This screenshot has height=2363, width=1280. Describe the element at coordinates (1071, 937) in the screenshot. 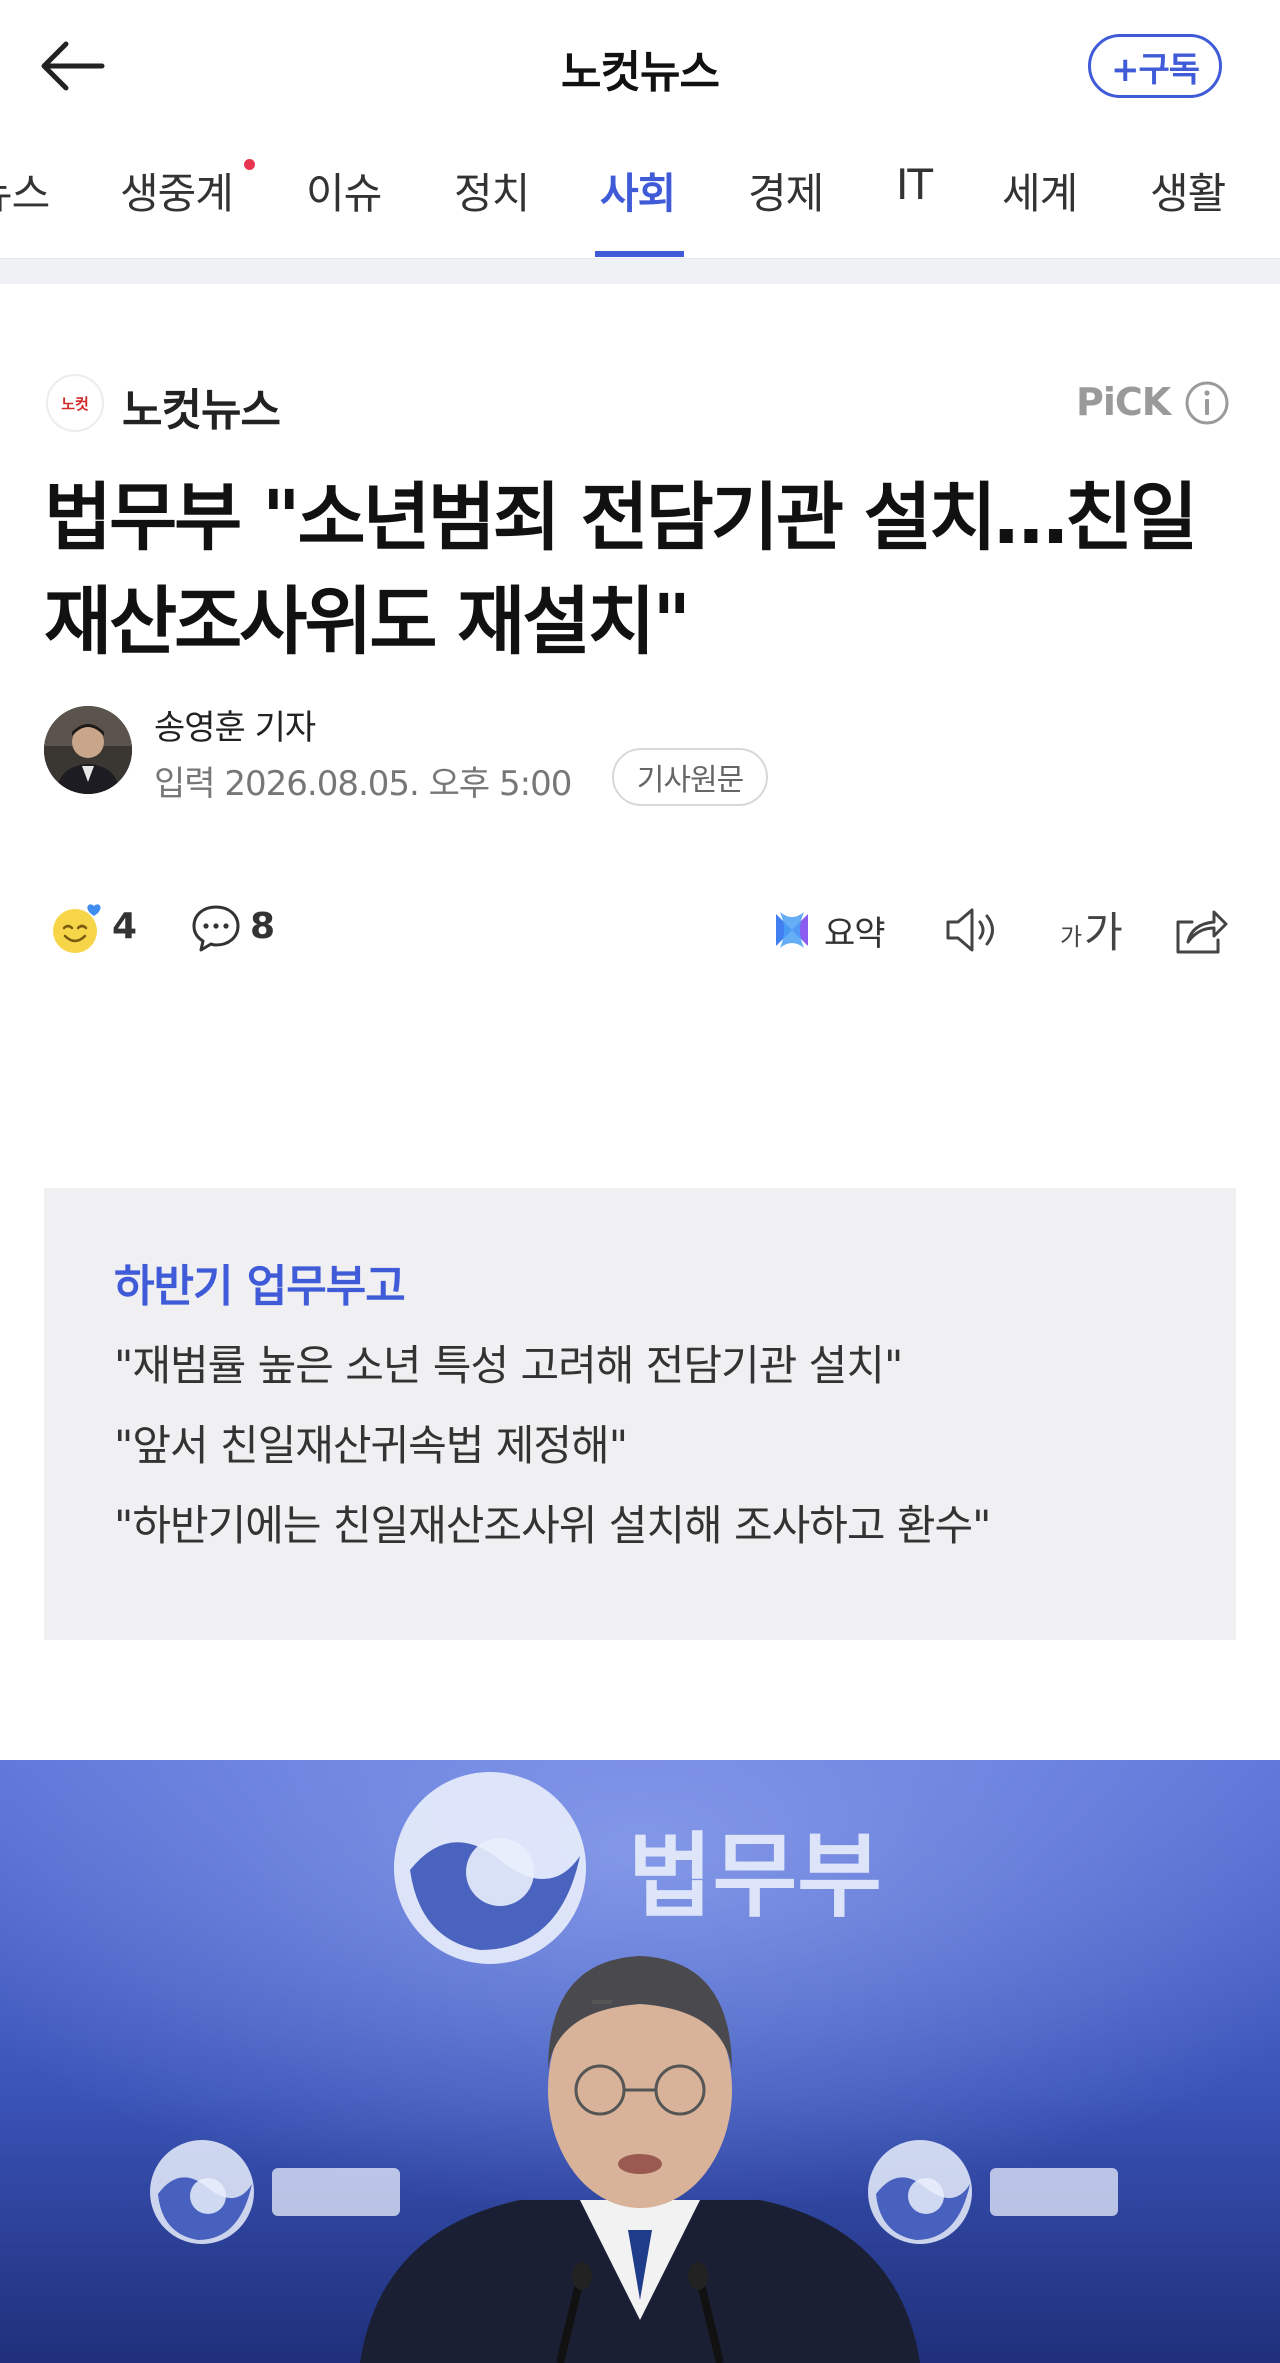

I see `font-size-small-label: 가` at that location.